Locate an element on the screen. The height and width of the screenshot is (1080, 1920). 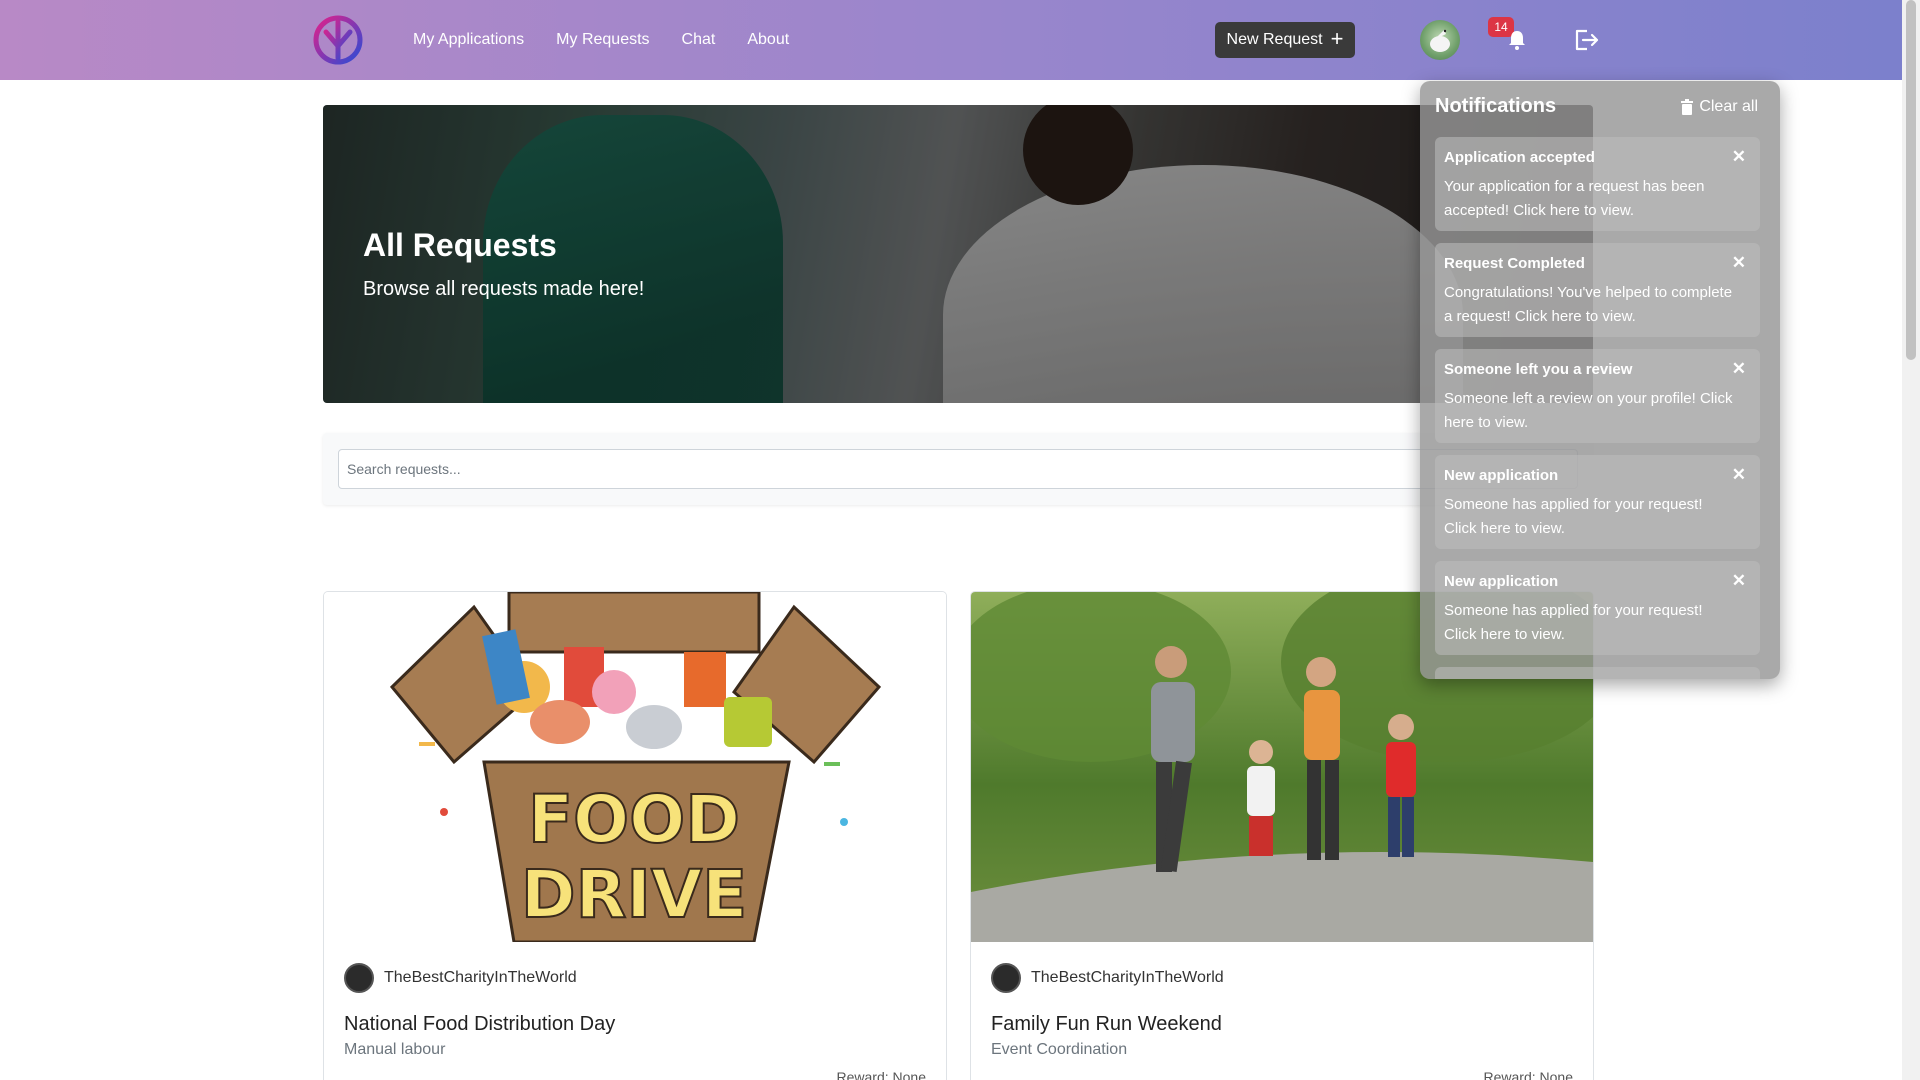
bell-icon is located at coordinates (1517, 40).